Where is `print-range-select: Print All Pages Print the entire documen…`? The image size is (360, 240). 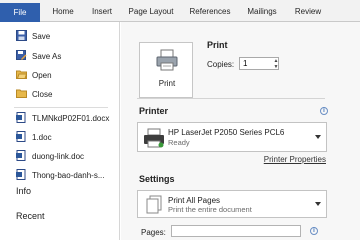
print-range-select: Print All Pages Print the entire documen… is located at coordinates (232, 204).